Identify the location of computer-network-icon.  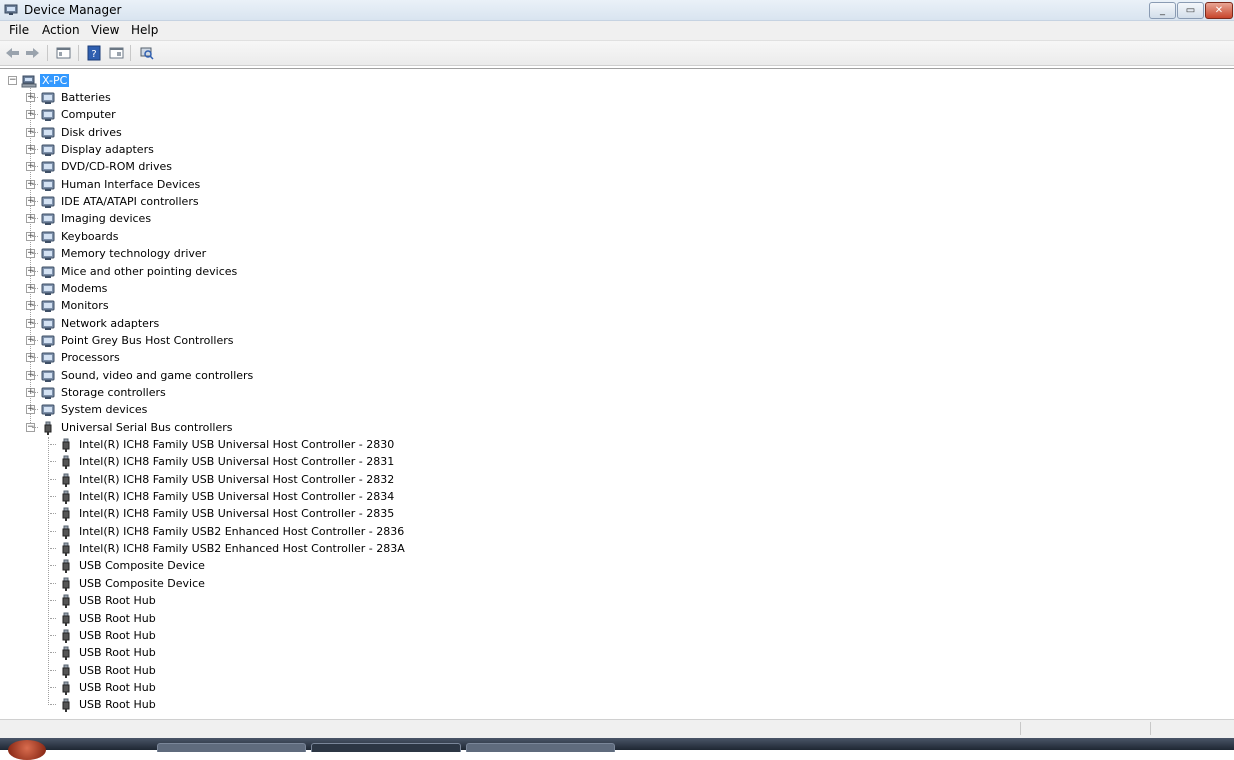
(29, 81).